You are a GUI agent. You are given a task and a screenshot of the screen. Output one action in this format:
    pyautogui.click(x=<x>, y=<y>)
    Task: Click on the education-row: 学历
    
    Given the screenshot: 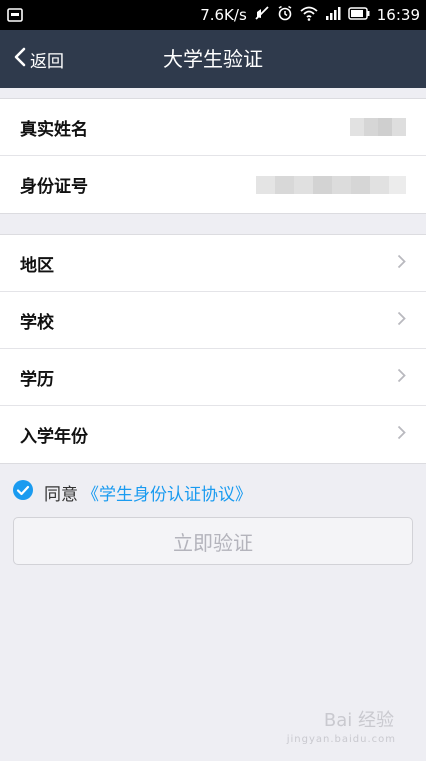 What is the action you would take?
    pyautogui.click(x=213, y=377)
    